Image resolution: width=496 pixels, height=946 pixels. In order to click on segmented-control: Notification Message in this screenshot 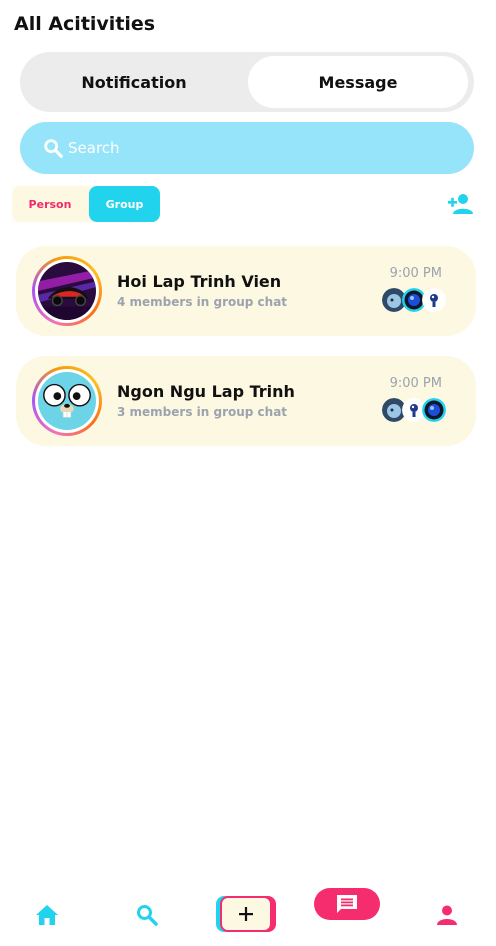, I will do `click(247, 82)`.